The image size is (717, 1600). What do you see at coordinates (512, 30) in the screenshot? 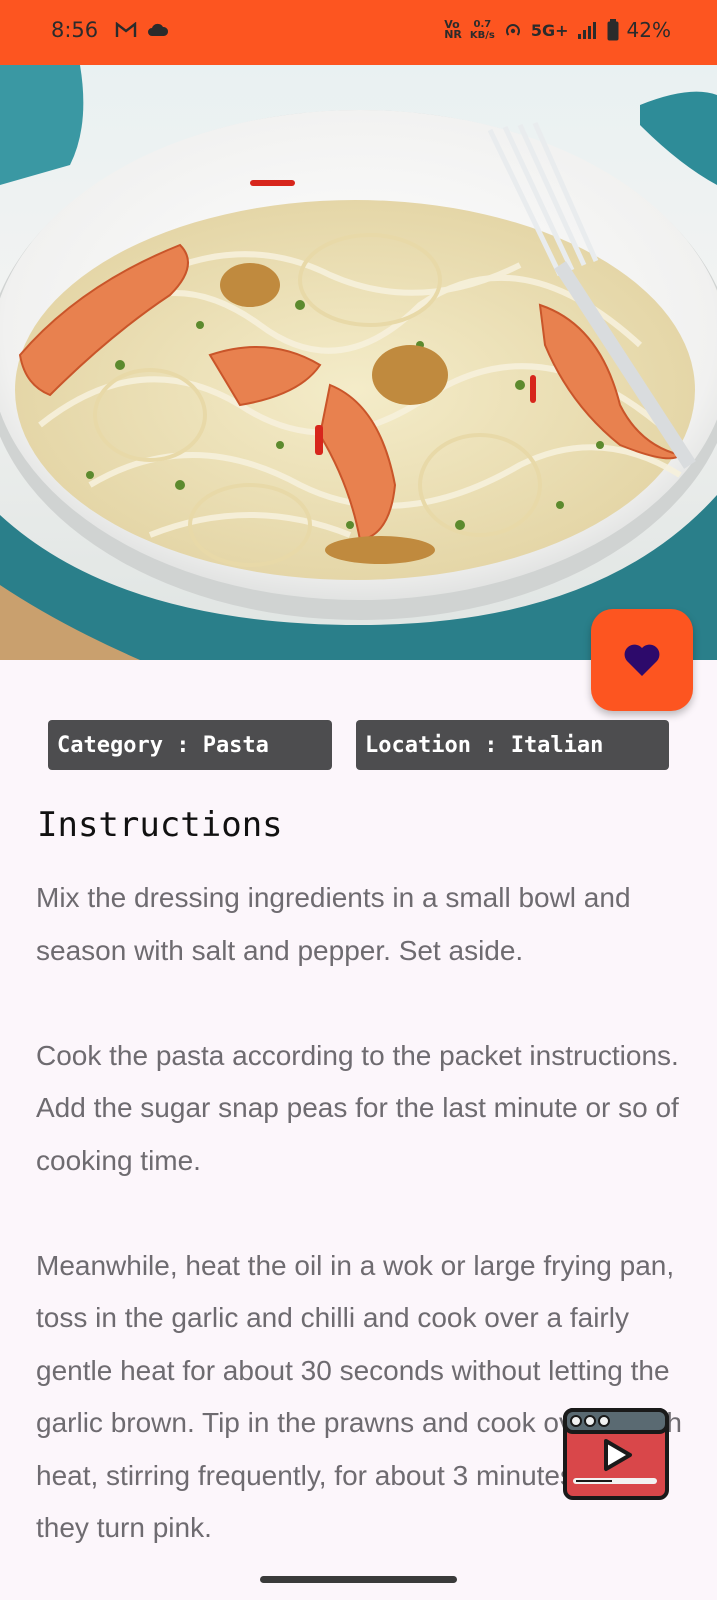
I see `hotspot-icon` at bounding box center [512, 30].